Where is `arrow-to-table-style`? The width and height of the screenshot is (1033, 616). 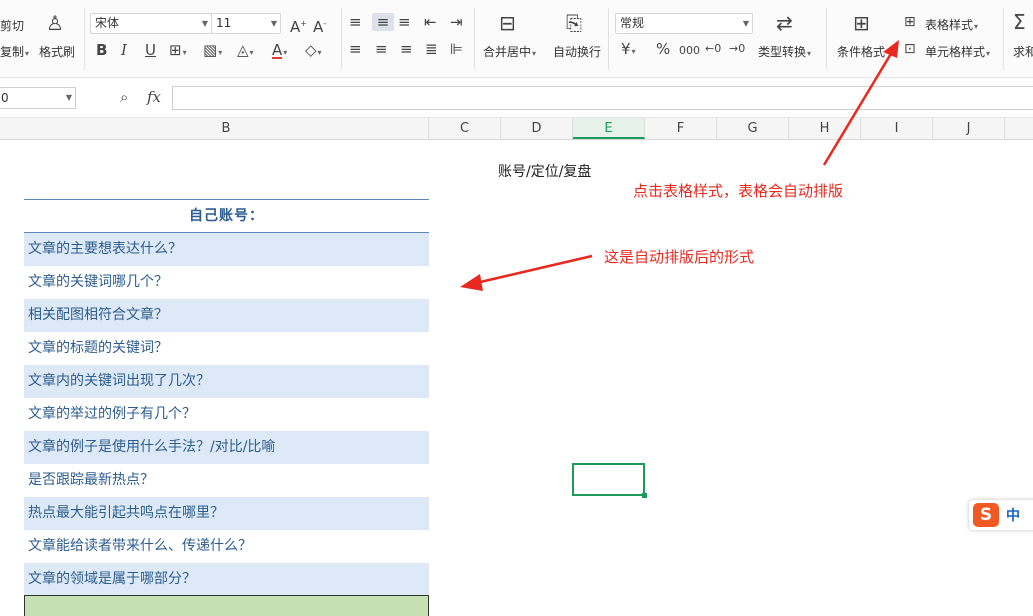 arrow-to-table-style is located at coordinates (860, 103).